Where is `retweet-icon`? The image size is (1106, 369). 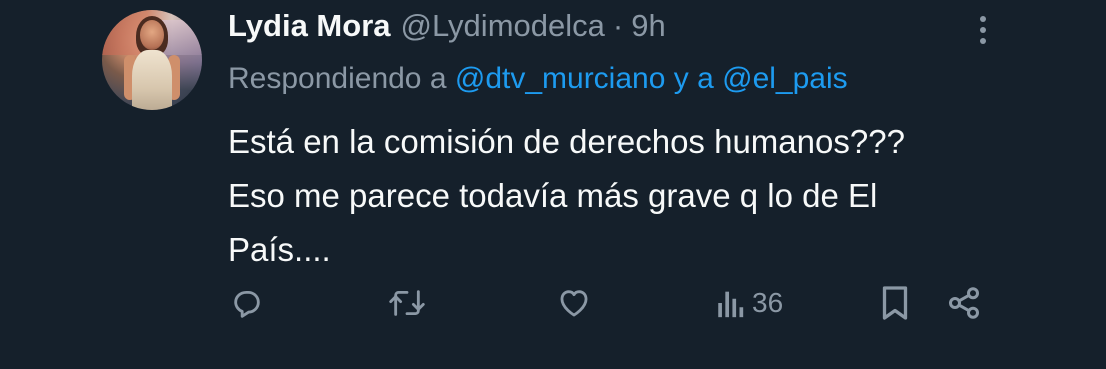
retweet-icon is located at coordinates (407, 303).